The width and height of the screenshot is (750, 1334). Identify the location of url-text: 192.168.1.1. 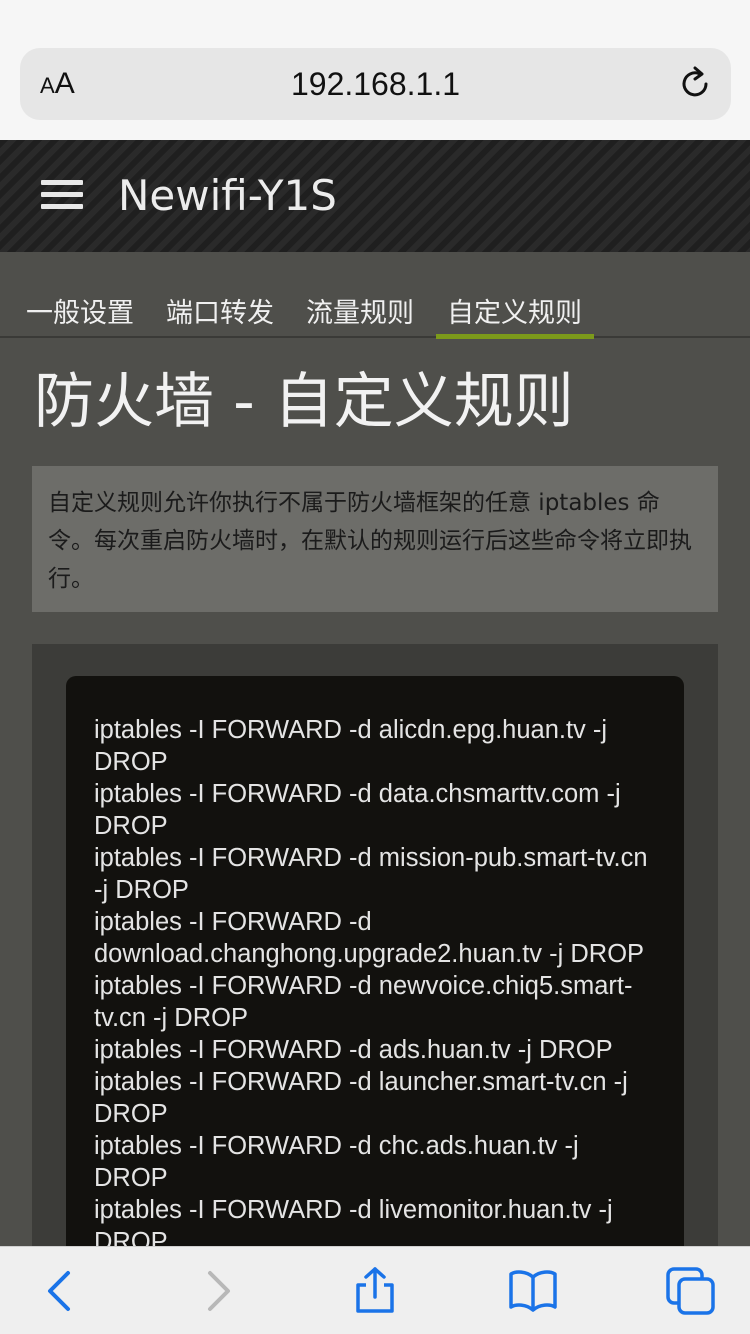
(375, 84).